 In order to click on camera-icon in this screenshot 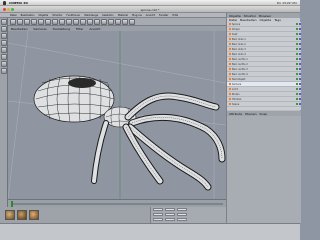, I will do `click(125, 22)`.